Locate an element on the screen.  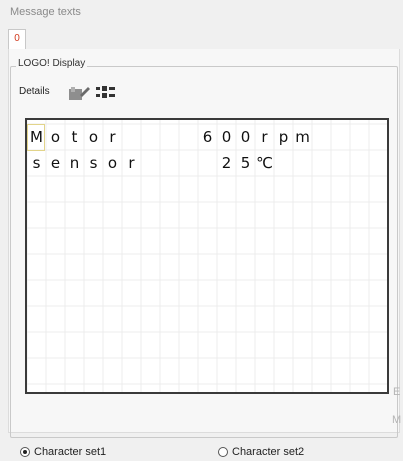
radio-label: Character set2 is located at coordinates (268, 452).